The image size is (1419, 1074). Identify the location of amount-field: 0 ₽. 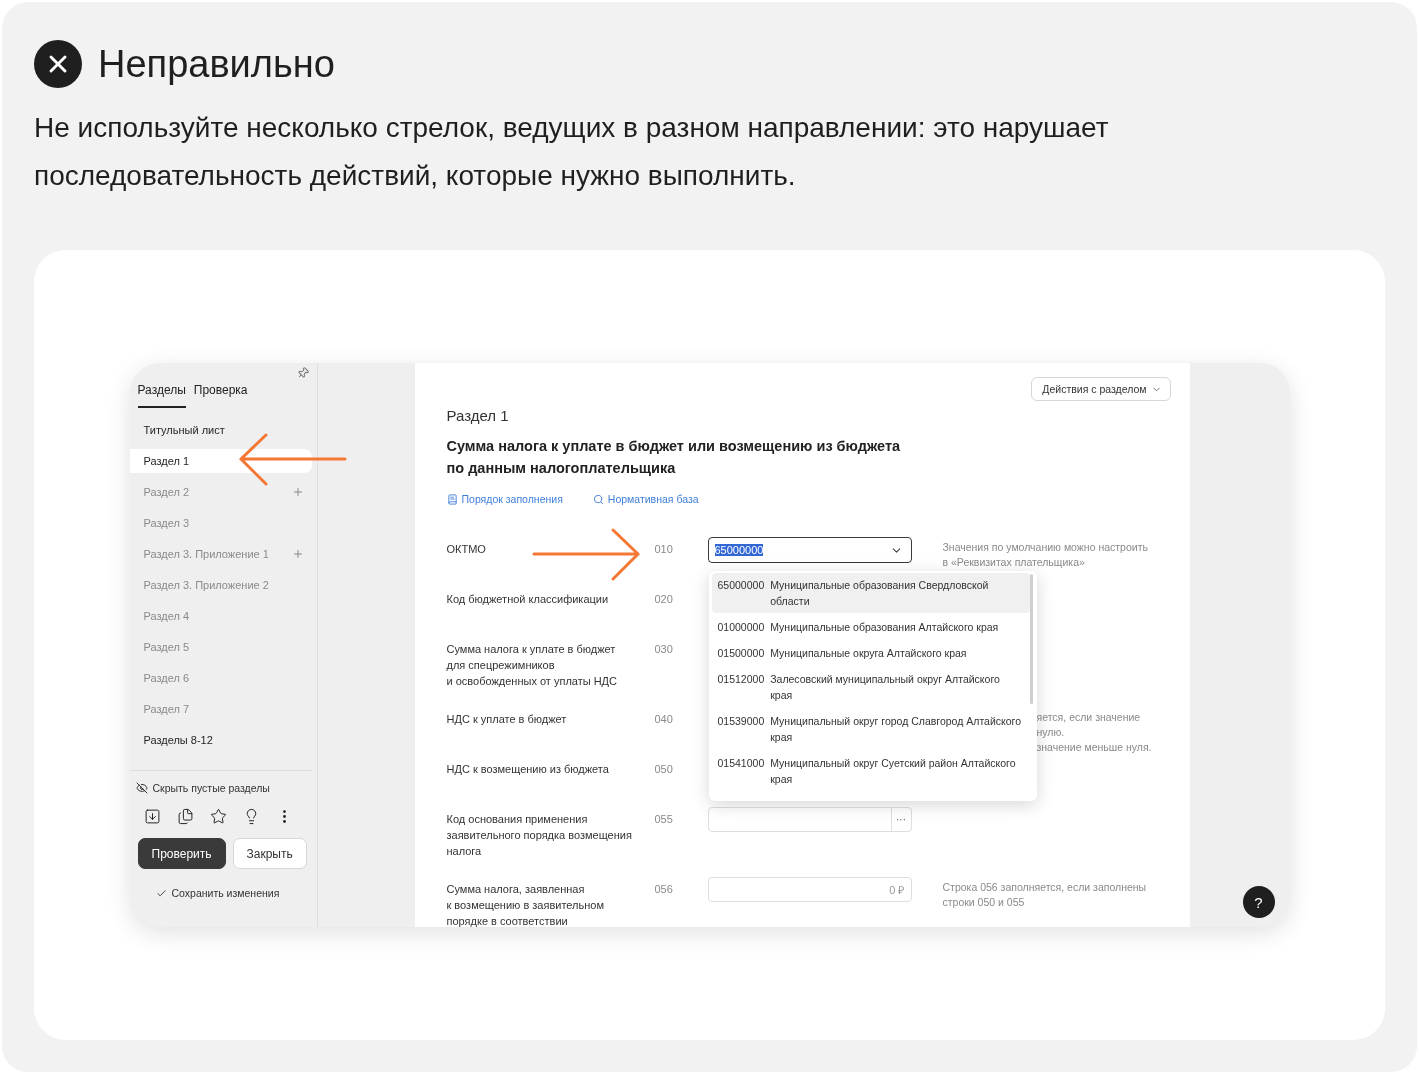
(809, 889).